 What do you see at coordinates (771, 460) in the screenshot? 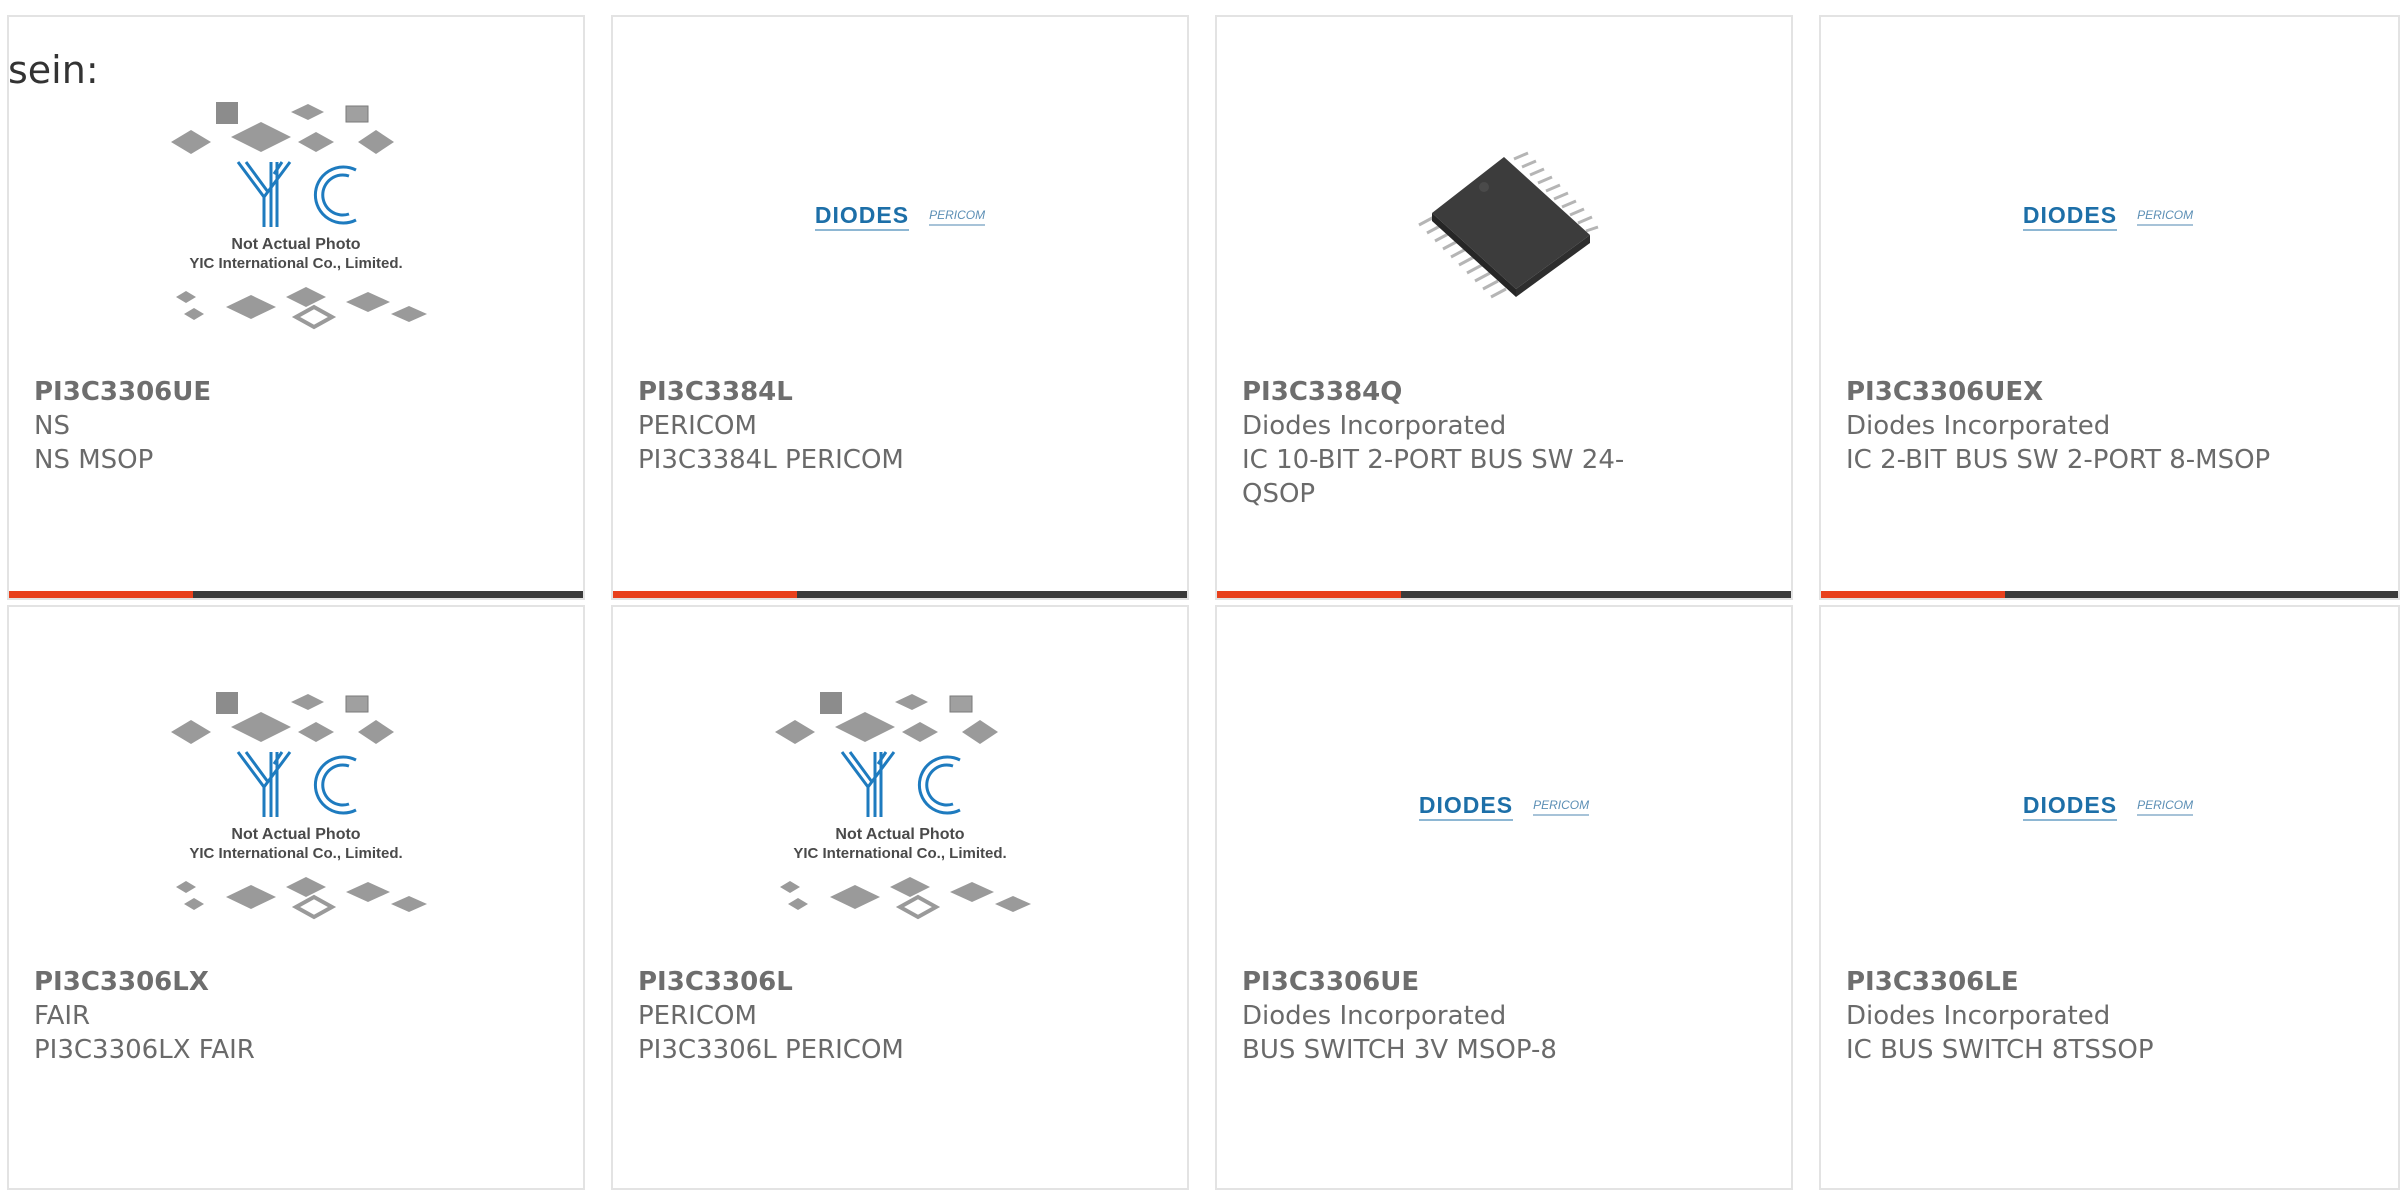
I see `description: PI3C3384L PERICOM` at bounding box center [771, 460].